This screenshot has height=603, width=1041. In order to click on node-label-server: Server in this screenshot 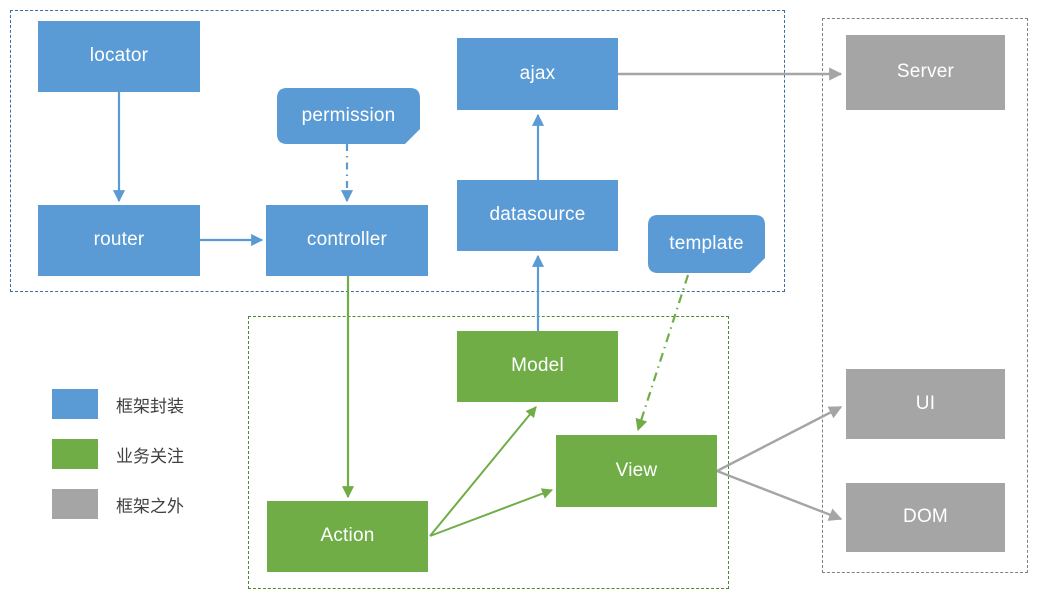, I will do `click(925, 72)`.